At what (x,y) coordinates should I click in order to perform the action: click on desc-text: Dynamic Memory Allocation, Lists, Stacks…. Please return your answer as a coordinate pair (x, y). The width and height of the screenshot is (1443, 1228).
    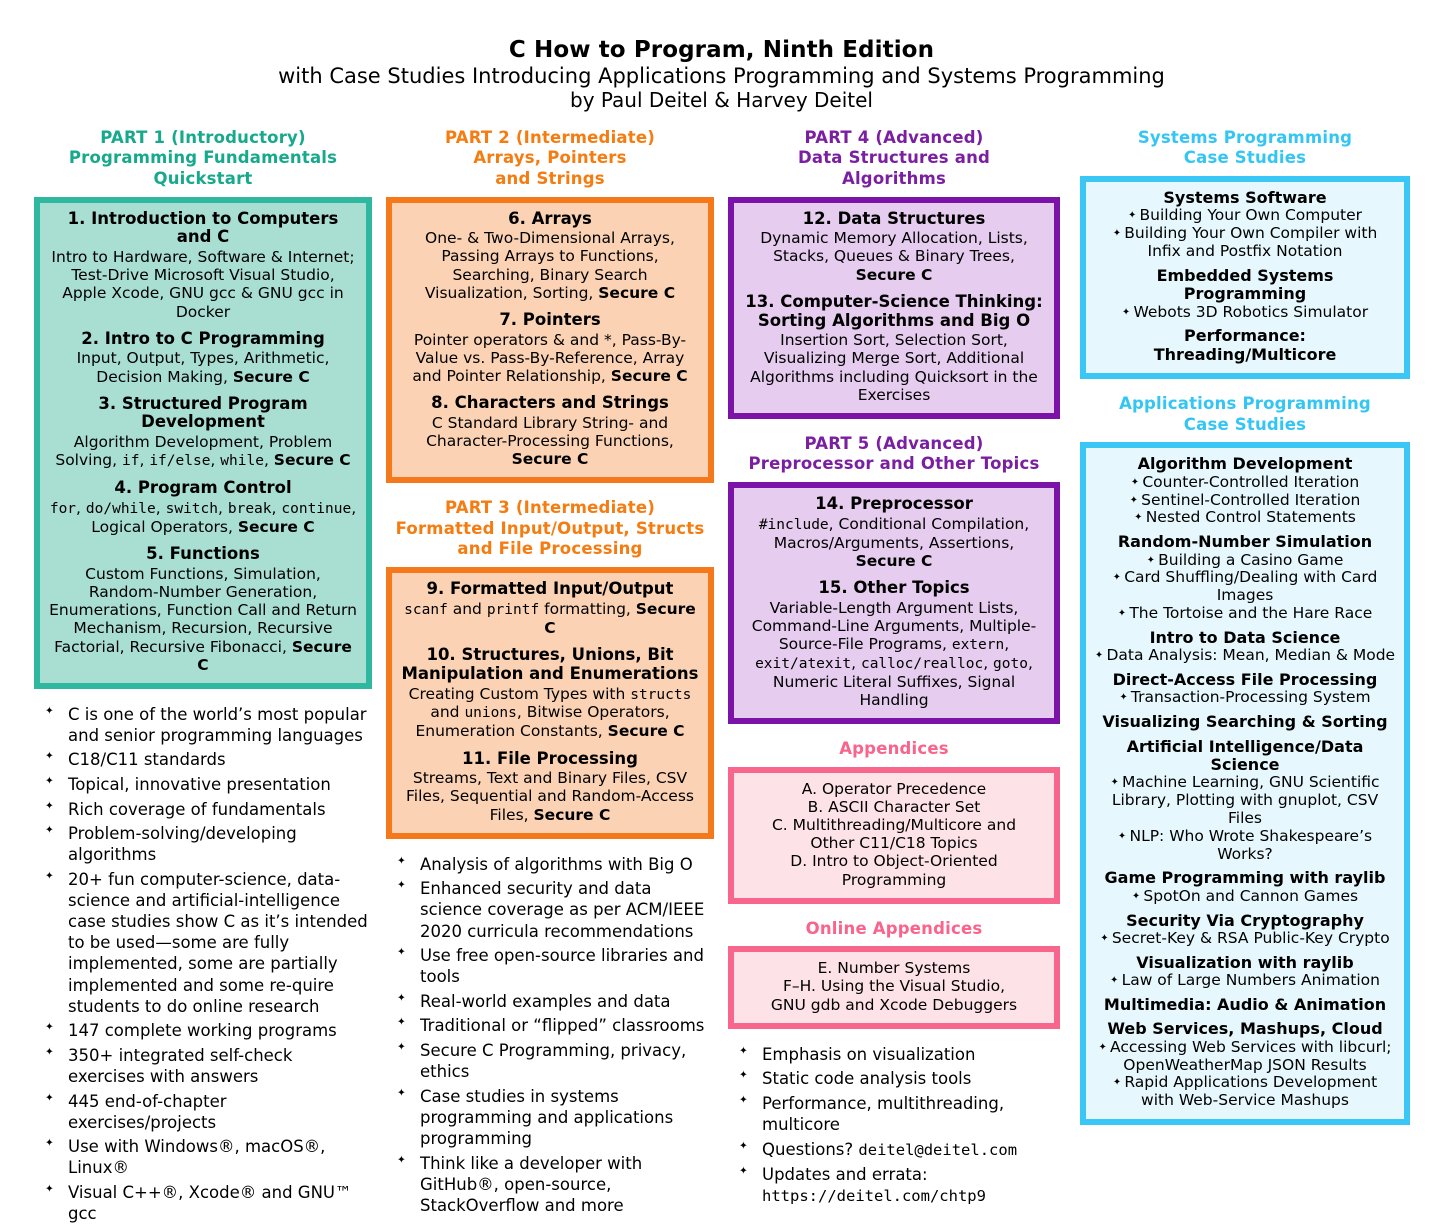
    Looking at the image, I should click on (894, 247).